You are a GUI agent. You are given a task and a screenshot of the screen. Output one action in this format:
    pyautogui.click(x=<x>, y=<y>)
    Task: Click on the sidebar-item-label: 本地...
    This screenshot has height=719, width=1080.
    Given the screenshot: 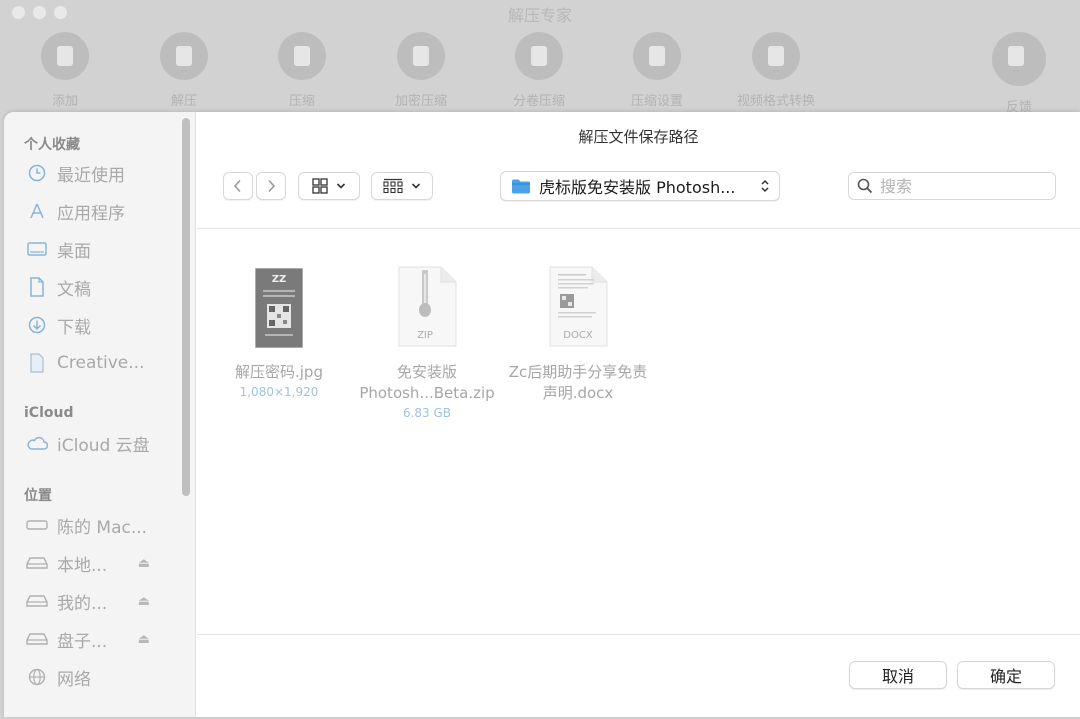 What is the action you would take?
    pyautogui.click(x=82, y=565)
    